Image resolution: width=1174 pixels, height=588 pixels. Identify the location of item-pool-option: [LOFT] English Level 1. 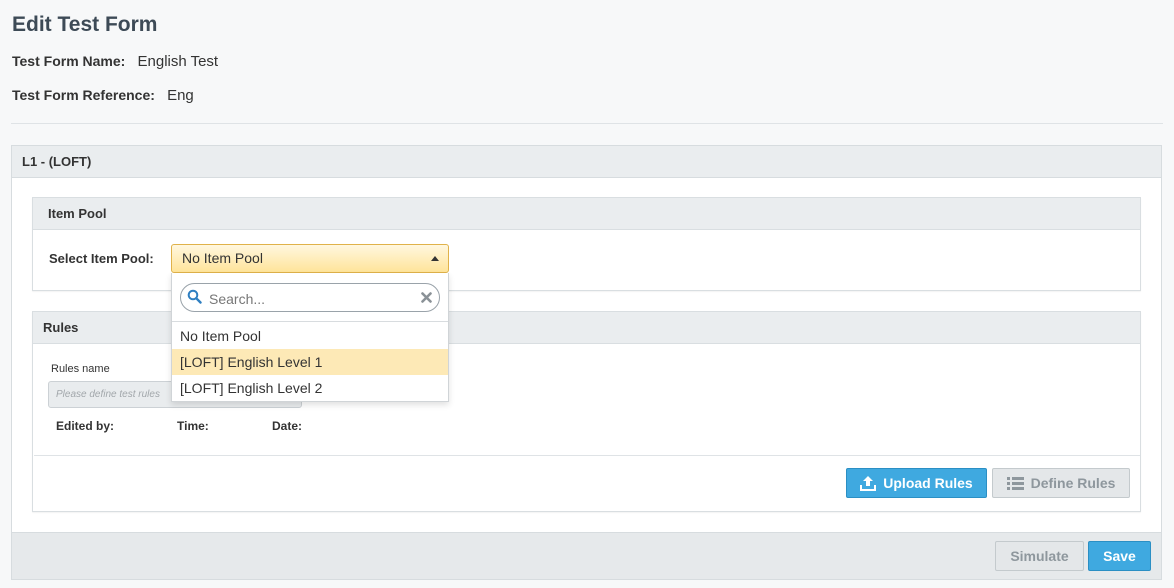
(310, 362).